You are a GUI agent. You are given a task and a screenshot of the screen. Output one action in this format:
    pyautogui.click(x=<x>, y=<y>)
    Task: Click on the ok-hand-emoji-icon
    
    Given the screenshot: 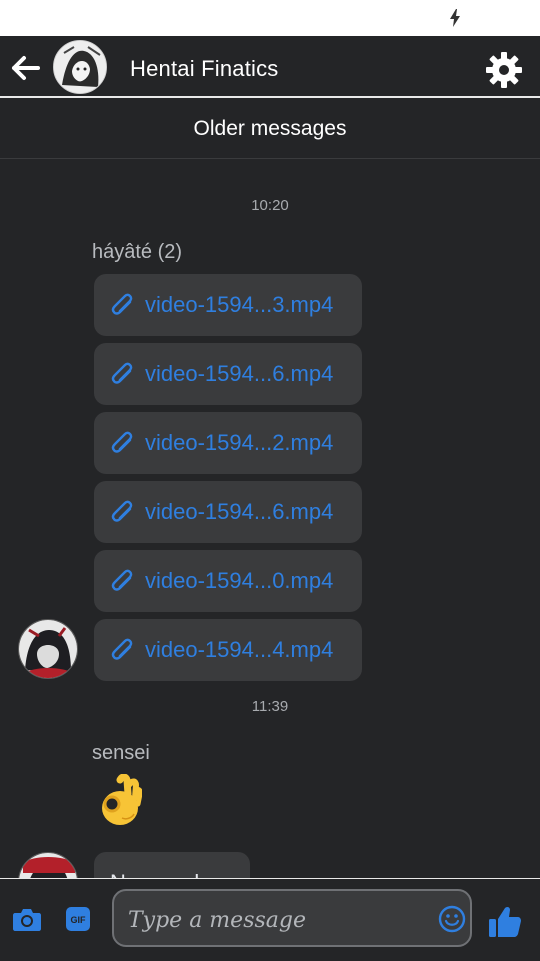 What is the action you would take?
    pyautogui.click(x=120, y=800)
    